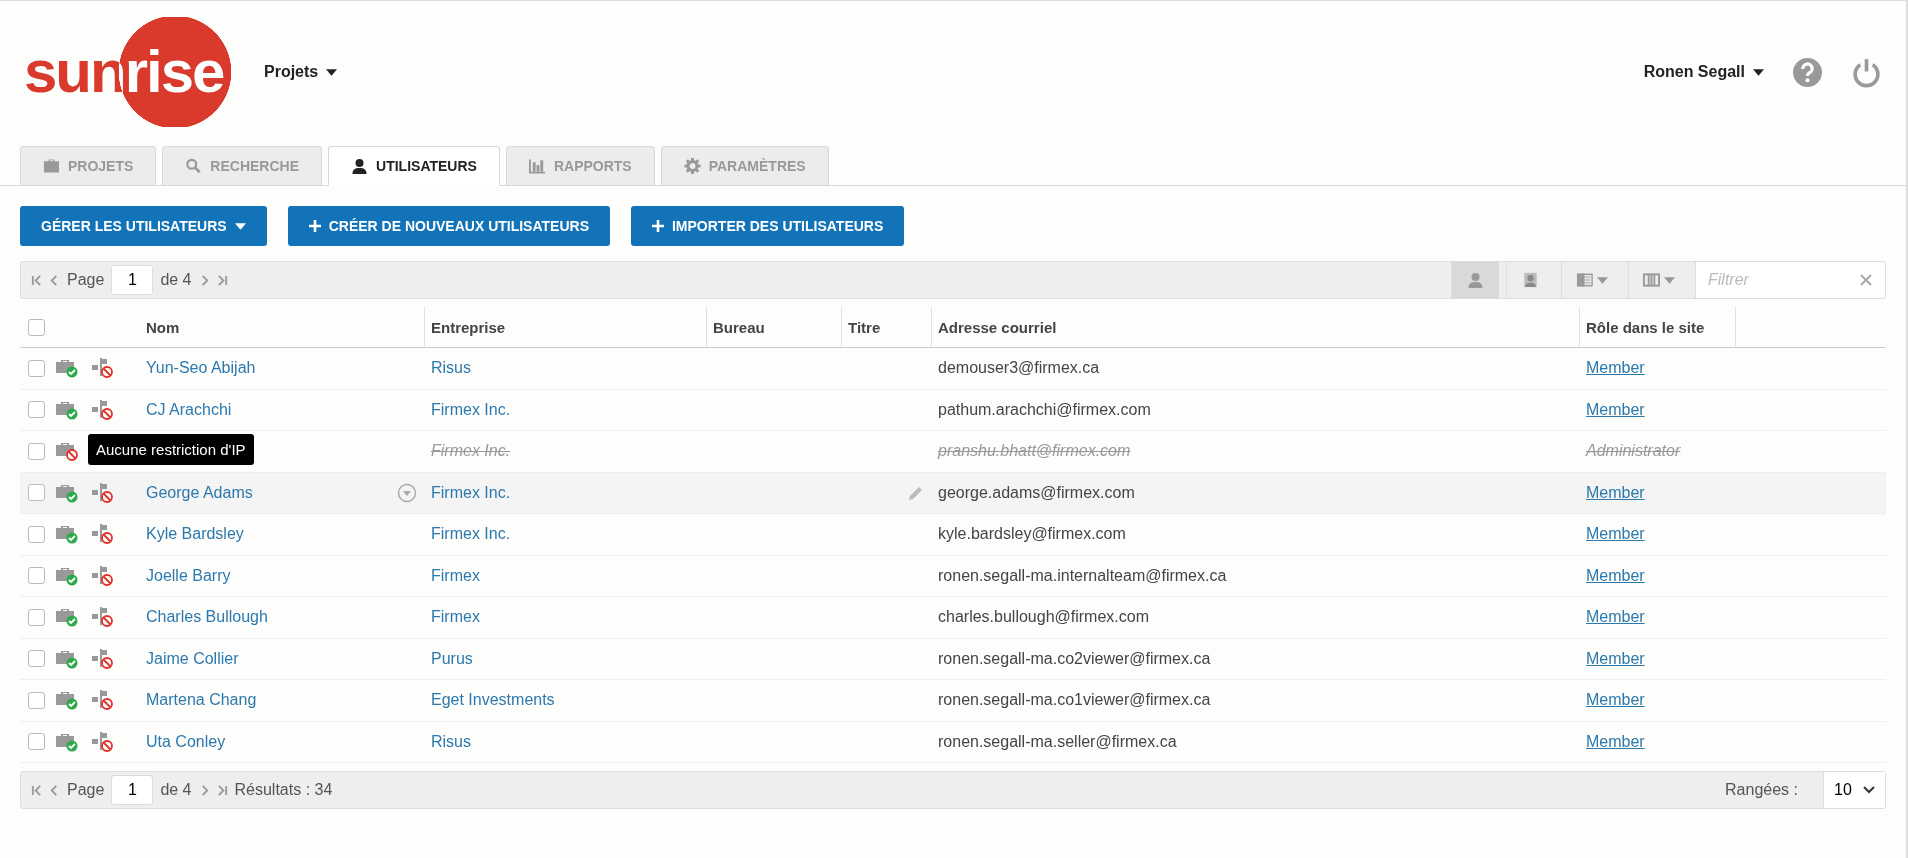 The width and height of the screenshot is (1908, 858). What do you see at coordinates (242, 166) in the screenshot?
I see `nav-tab: RECHERCHE` at bounding box center [242, 166].